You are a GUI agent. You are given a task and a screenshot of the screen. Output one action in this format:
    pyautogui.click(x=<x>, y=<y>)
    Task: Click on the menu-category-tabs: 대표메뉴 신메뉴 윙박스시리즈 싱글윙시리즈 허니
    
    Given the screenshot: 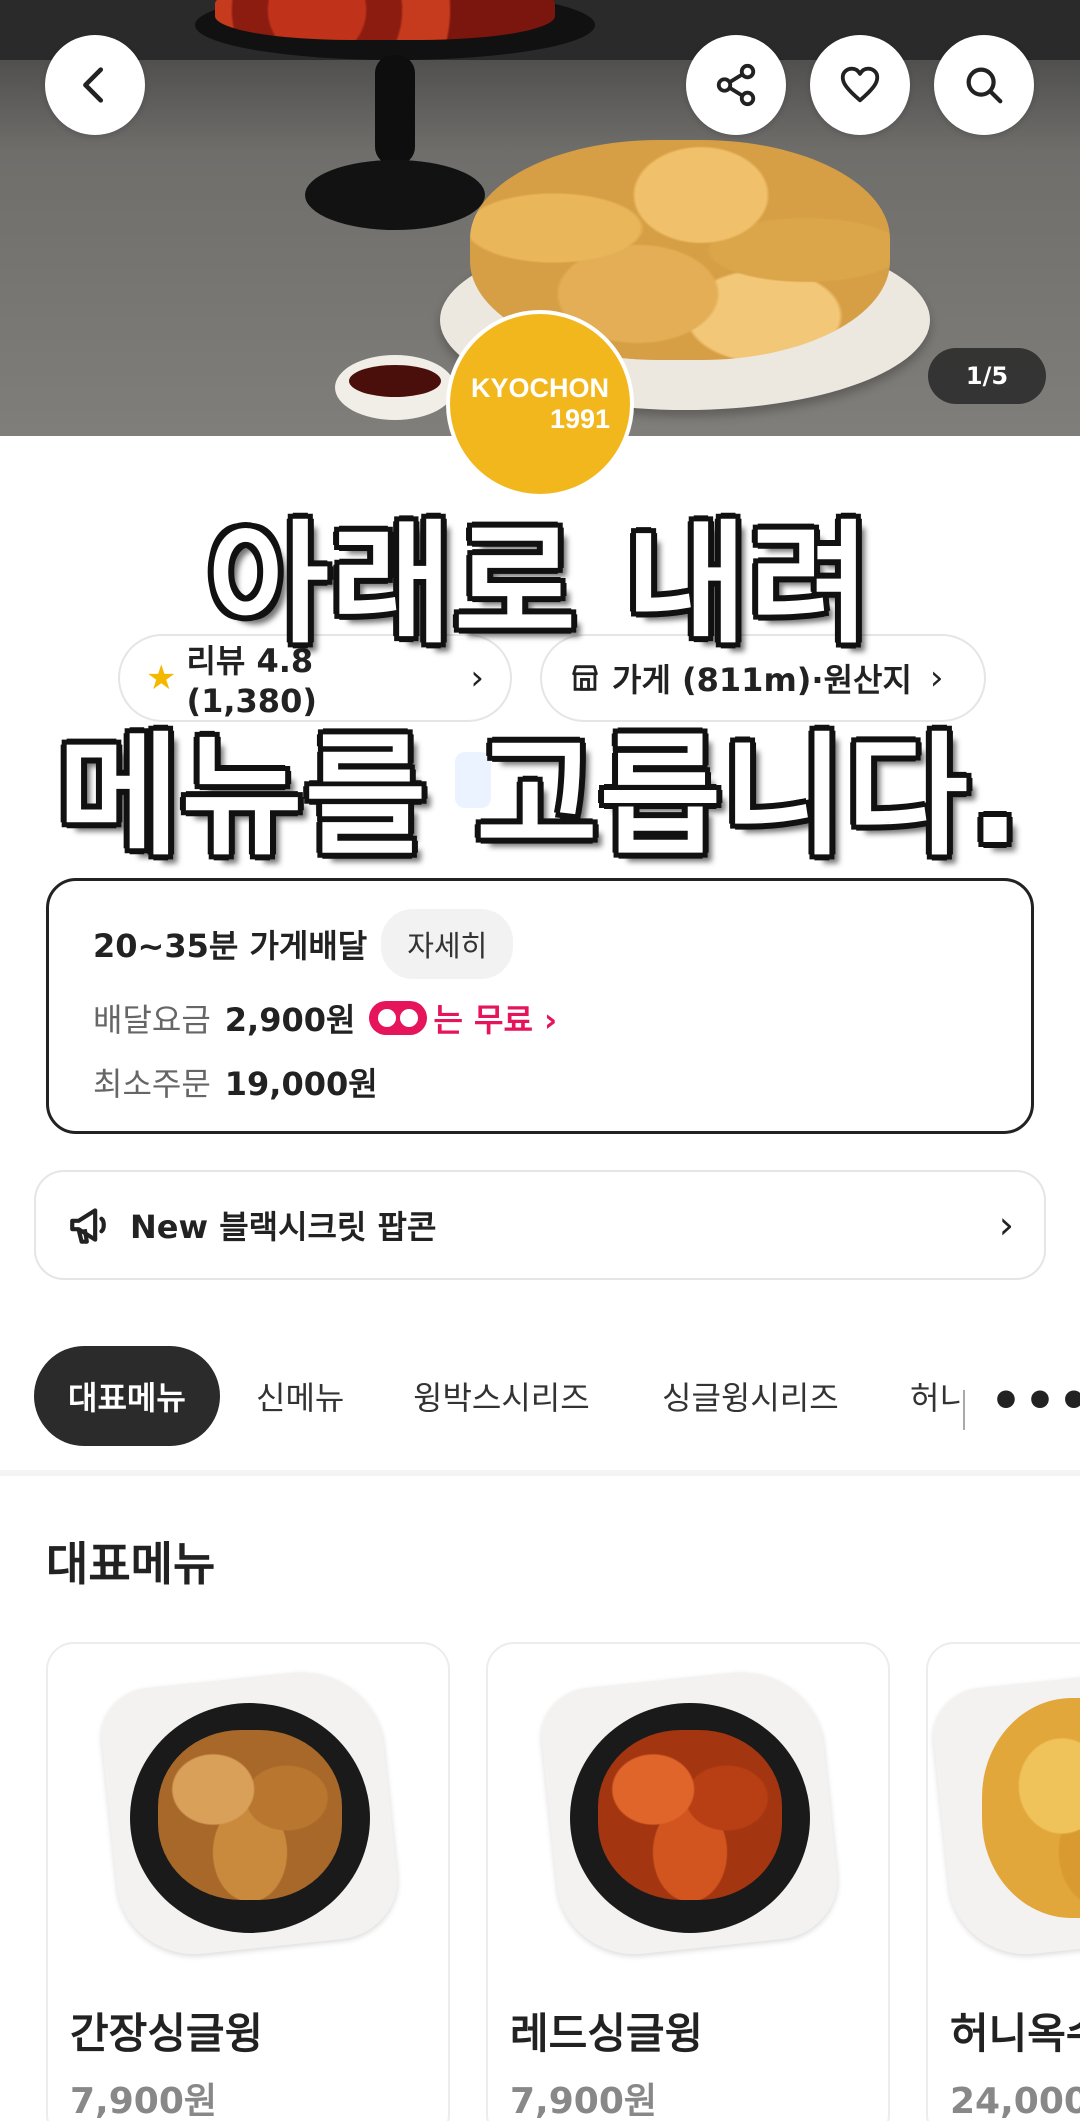 What is the action you would take?
    pyautogui.click(x=540, y=1398)
    